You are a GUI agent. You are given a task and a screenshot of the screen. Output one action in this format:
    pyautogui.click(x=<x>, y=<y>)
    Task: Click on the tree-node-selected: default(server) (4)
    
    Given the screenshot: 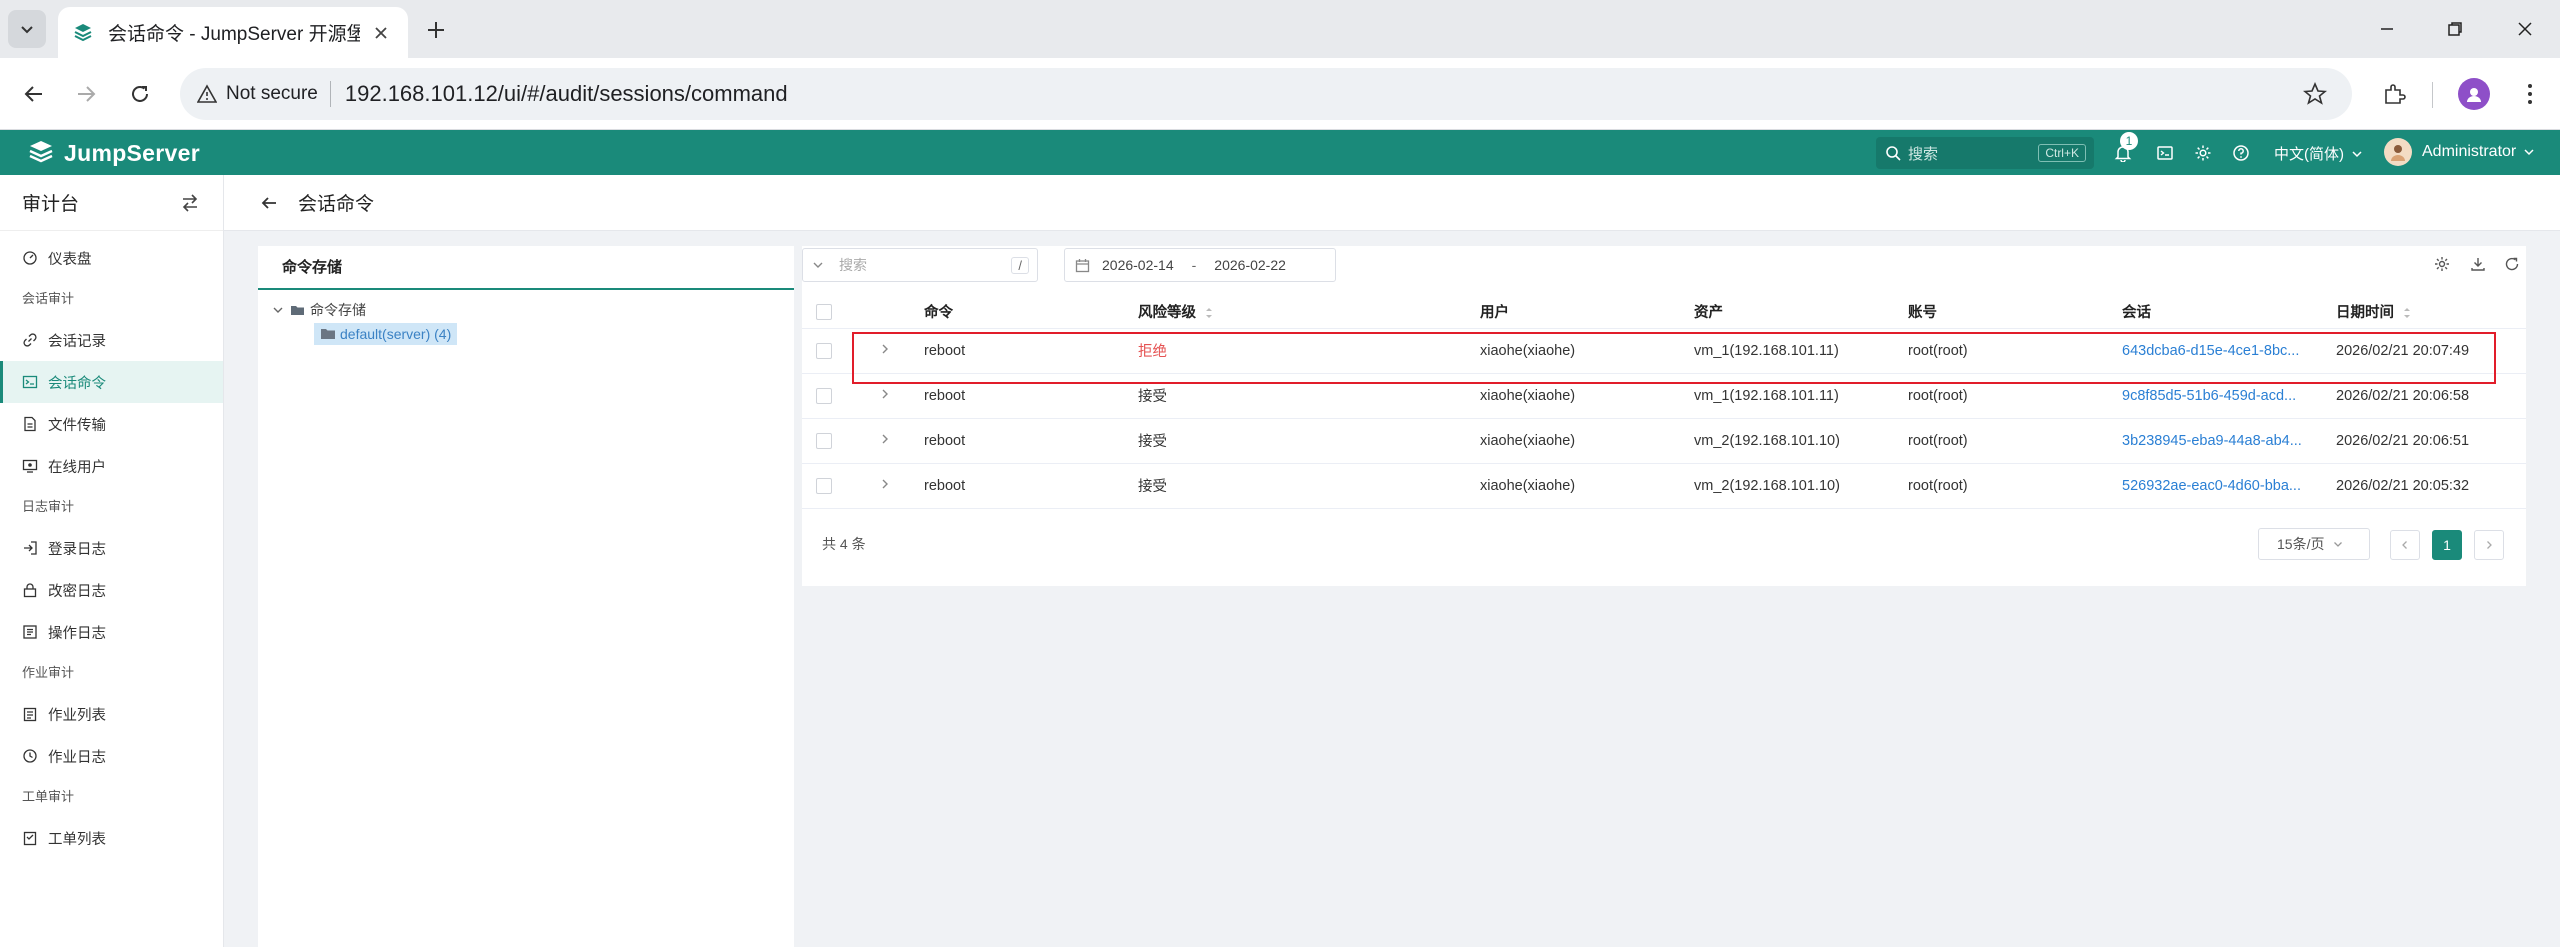 What is the action you would take?
    pyautogui.click(x=386, y=334)
    